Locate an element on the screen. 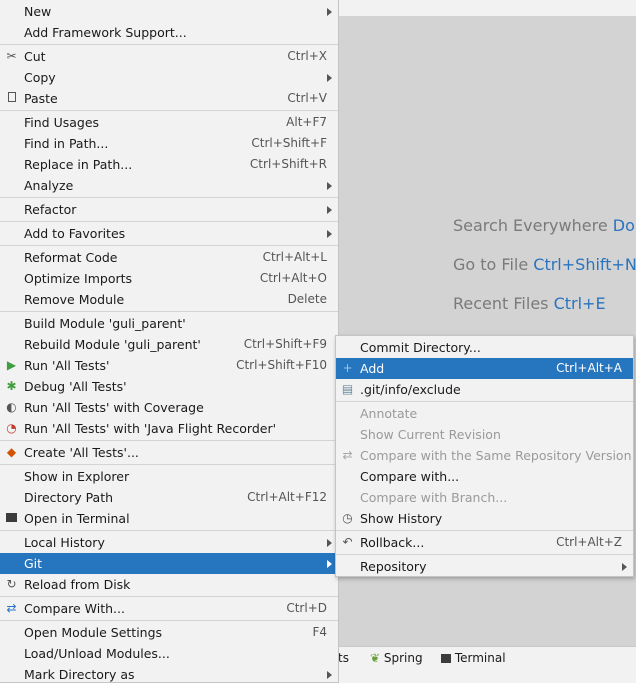 This screenshot has height=685, width=636. scissors-icon: ✂ is located at coordinates (11, 56).